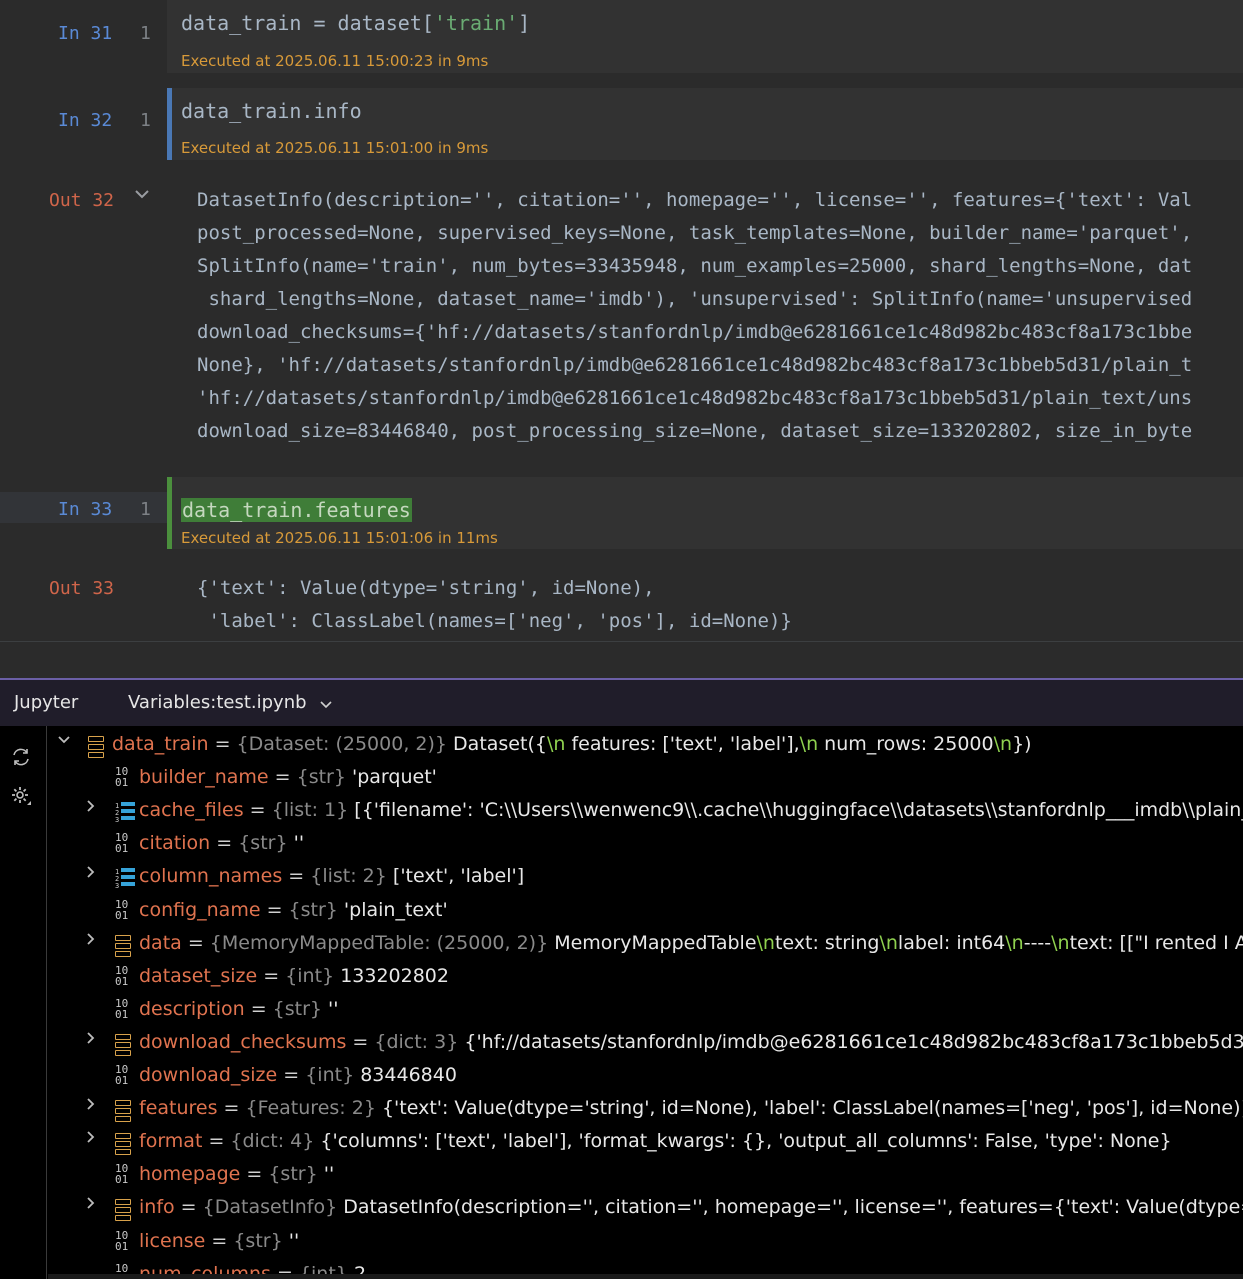  I want to click on variable-type: {list: 2}, so click(348, 876).